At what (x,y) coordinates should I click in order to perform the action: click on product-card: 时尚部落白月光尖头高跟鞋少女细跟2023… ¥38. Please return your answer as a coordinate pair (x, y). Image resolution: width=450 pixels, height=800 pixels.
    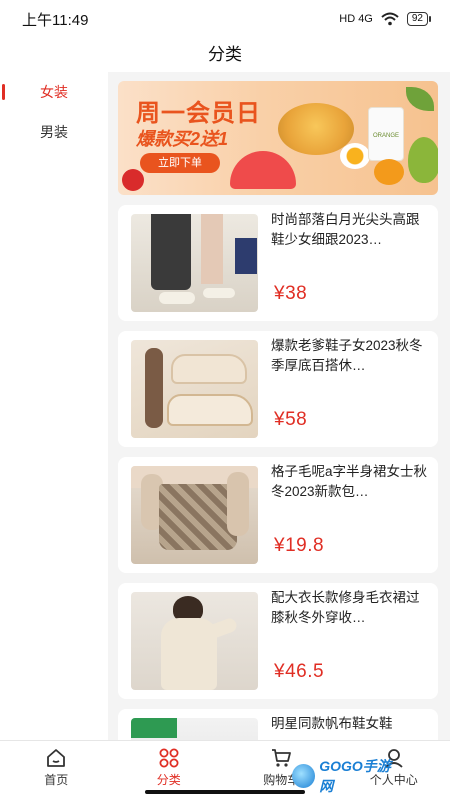
    Looking at the image, I should click on (278, 263).